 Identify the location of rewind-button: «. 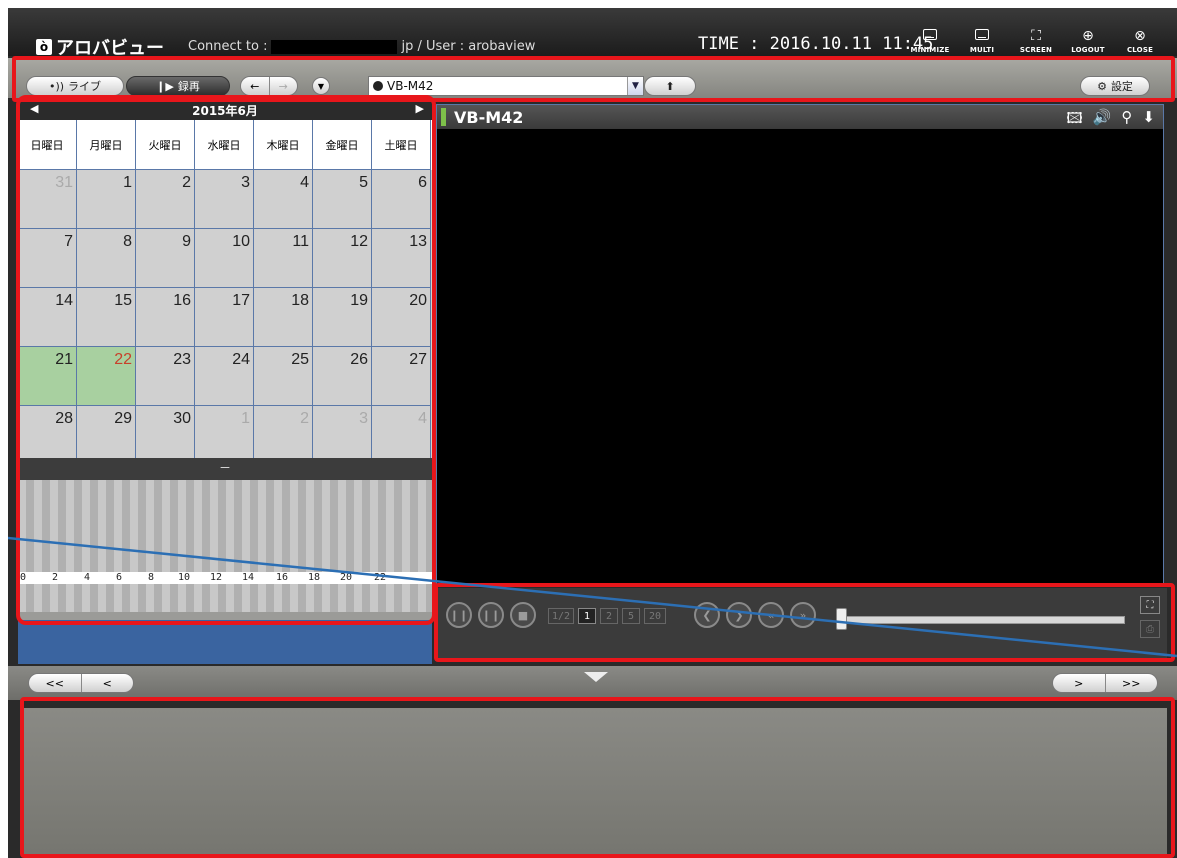
(771, 615).